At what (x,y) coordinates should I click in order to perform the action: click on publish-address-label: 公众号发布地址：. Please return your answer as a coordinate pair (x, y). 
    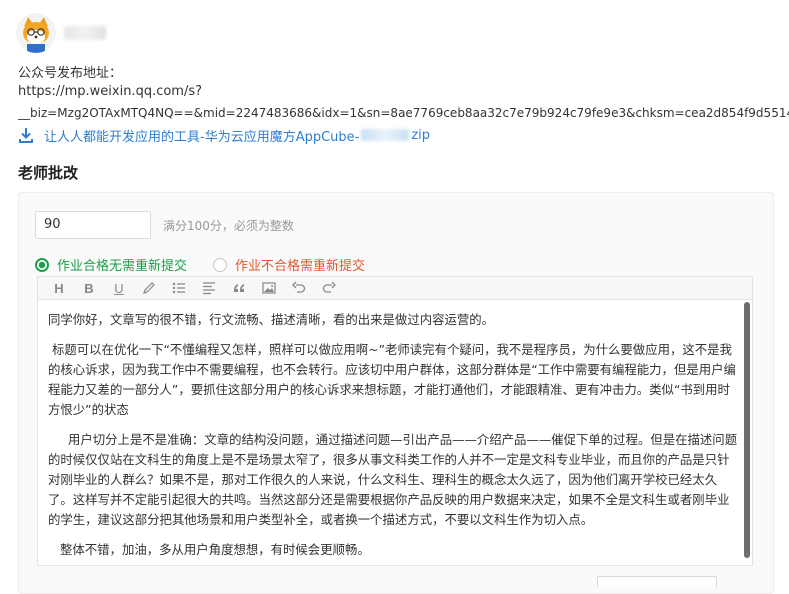
    Looking at the image, I should click on (70, 73).